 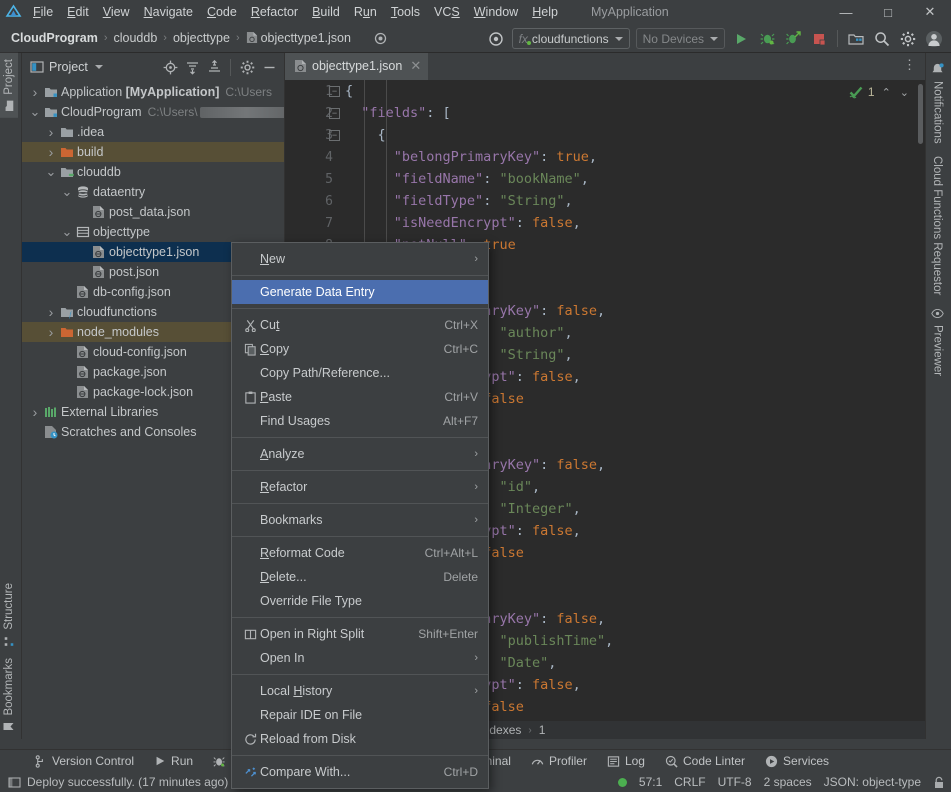 What do you see at coordinates (788, 782) in the screenshot?
I see `indent-setting: 2 spaces` at bounding box center [788, 782].